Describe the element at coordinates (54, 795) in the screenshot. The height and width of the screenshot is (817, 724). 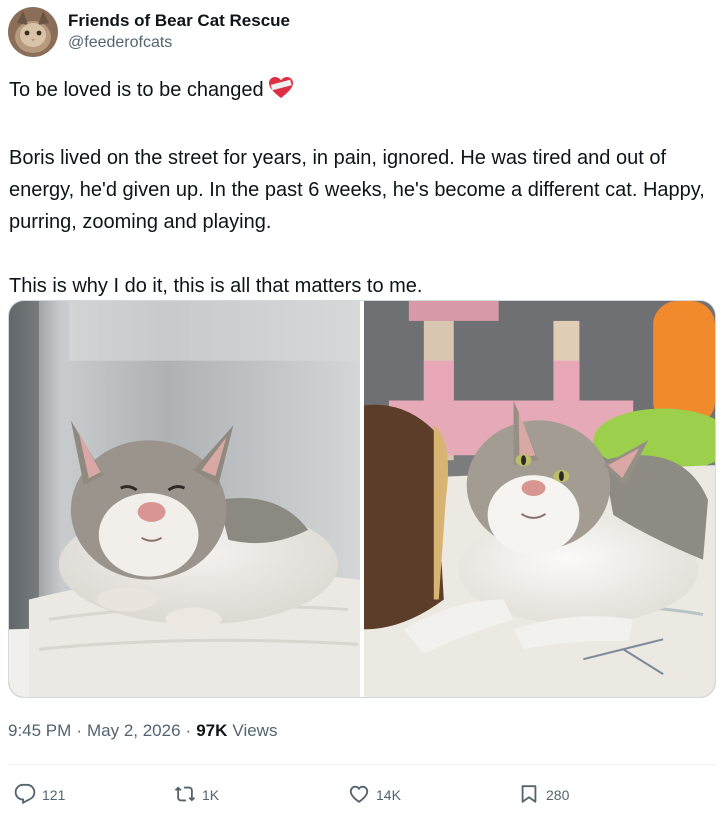
I see `reply-count: 121` at that location.